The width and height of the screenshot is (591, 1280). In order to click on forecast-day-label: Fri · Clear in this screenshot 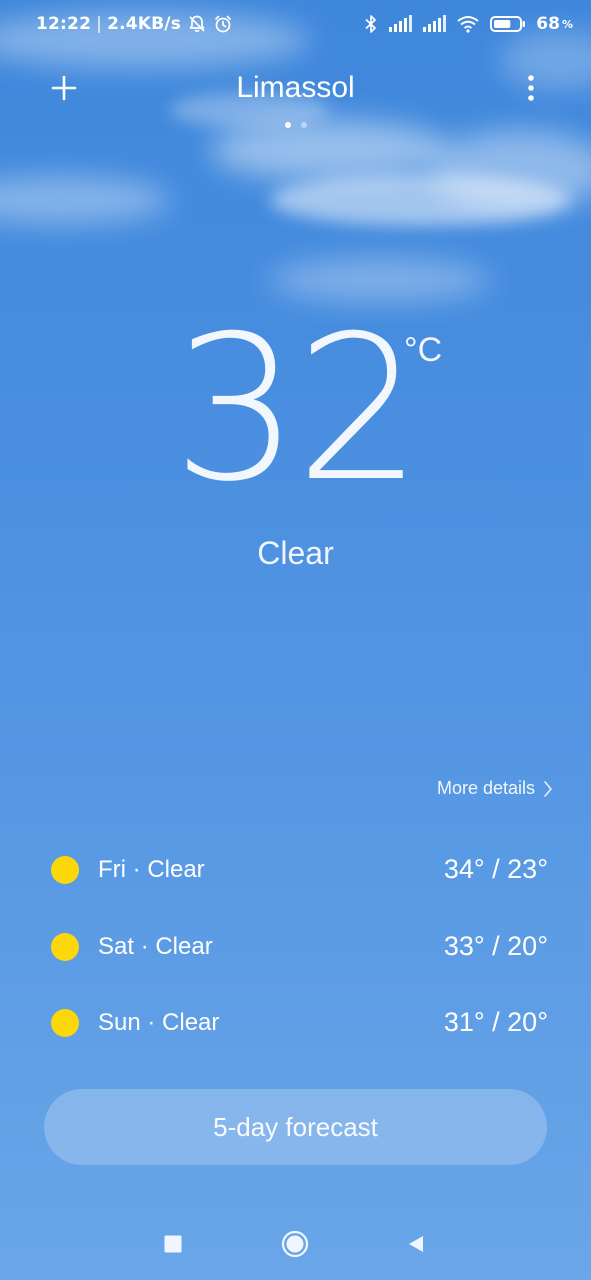, I will do `click(151, 869)`.